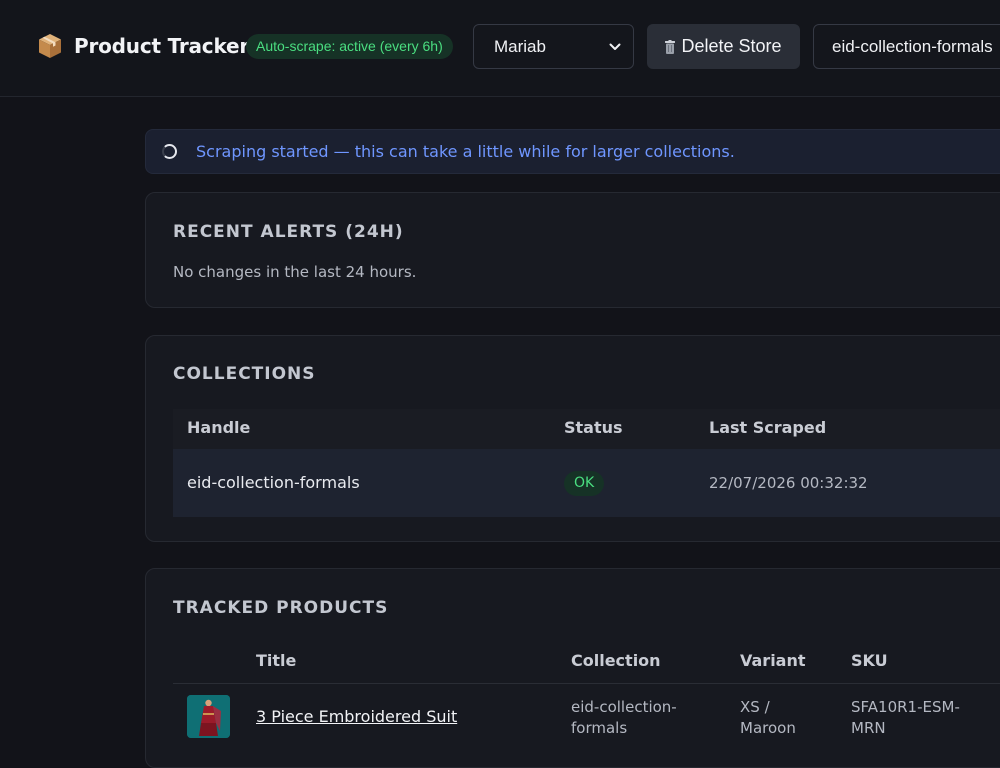  I want to click on collection-handle-cell: eid-collection-formals, so click(273, 482).